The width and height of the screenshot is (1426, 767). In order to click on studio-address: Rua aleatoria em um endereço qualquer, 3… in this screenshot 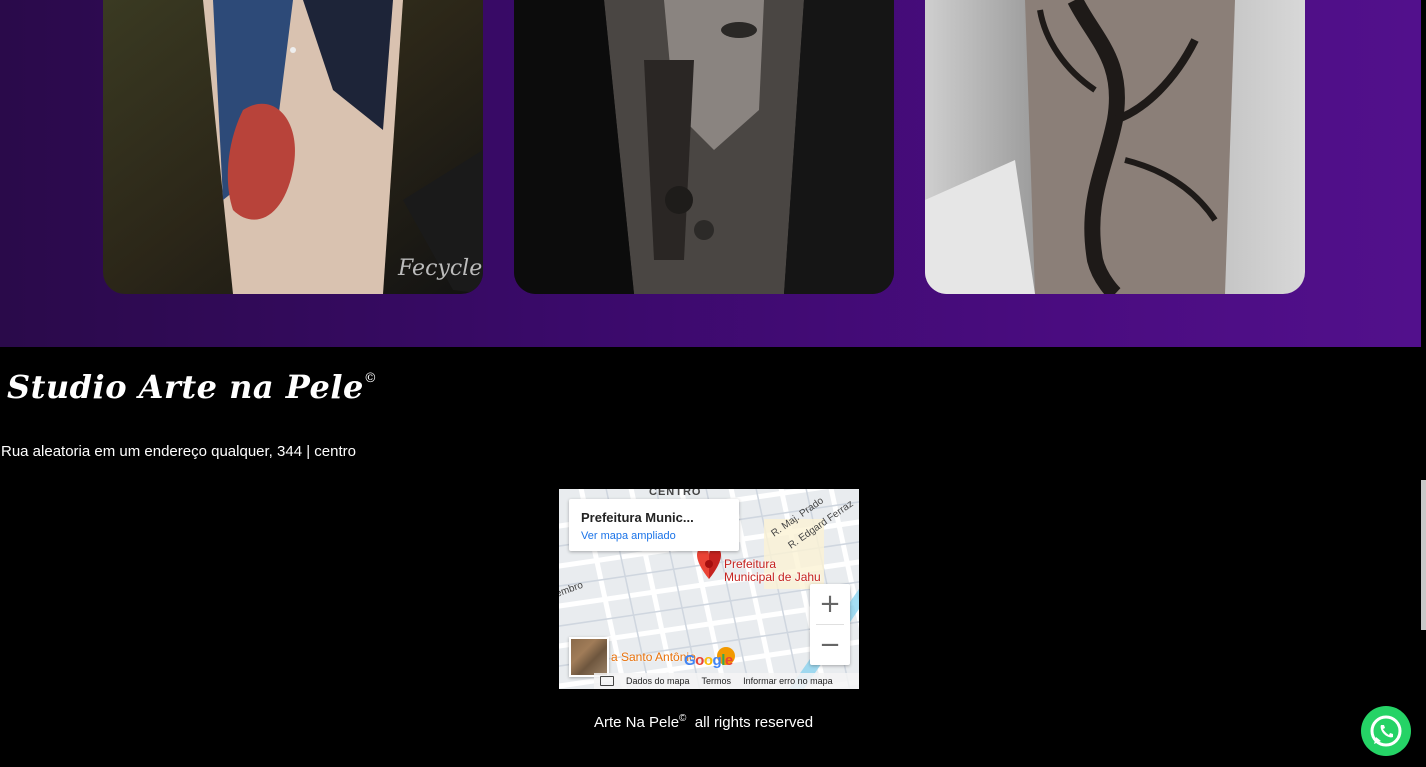, I will do `click(178, 451)`.